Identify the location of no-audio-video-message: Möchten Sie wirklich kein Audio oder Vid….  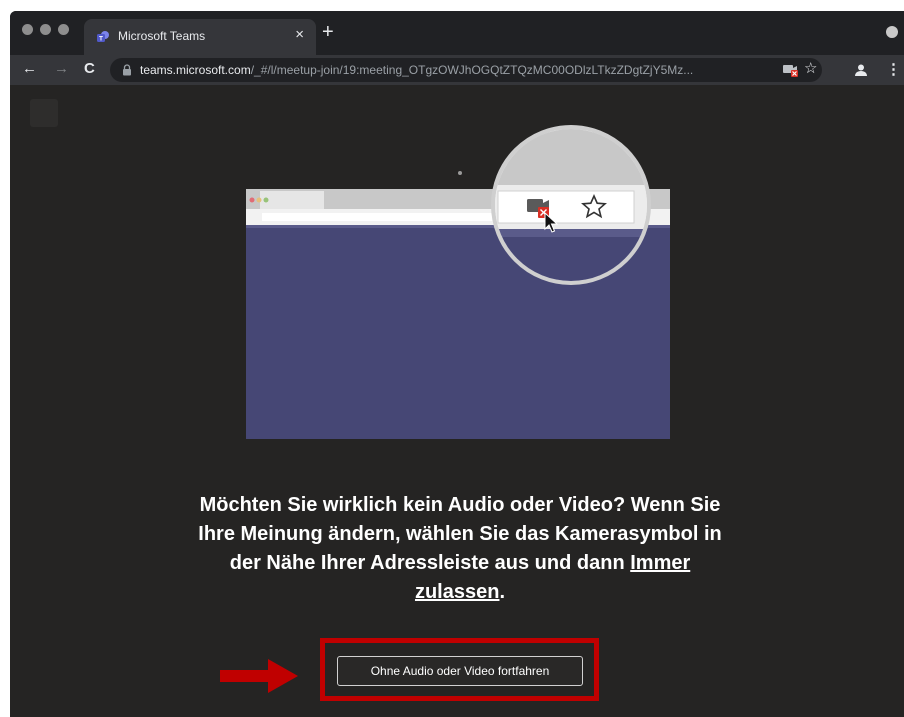
(460, 549).